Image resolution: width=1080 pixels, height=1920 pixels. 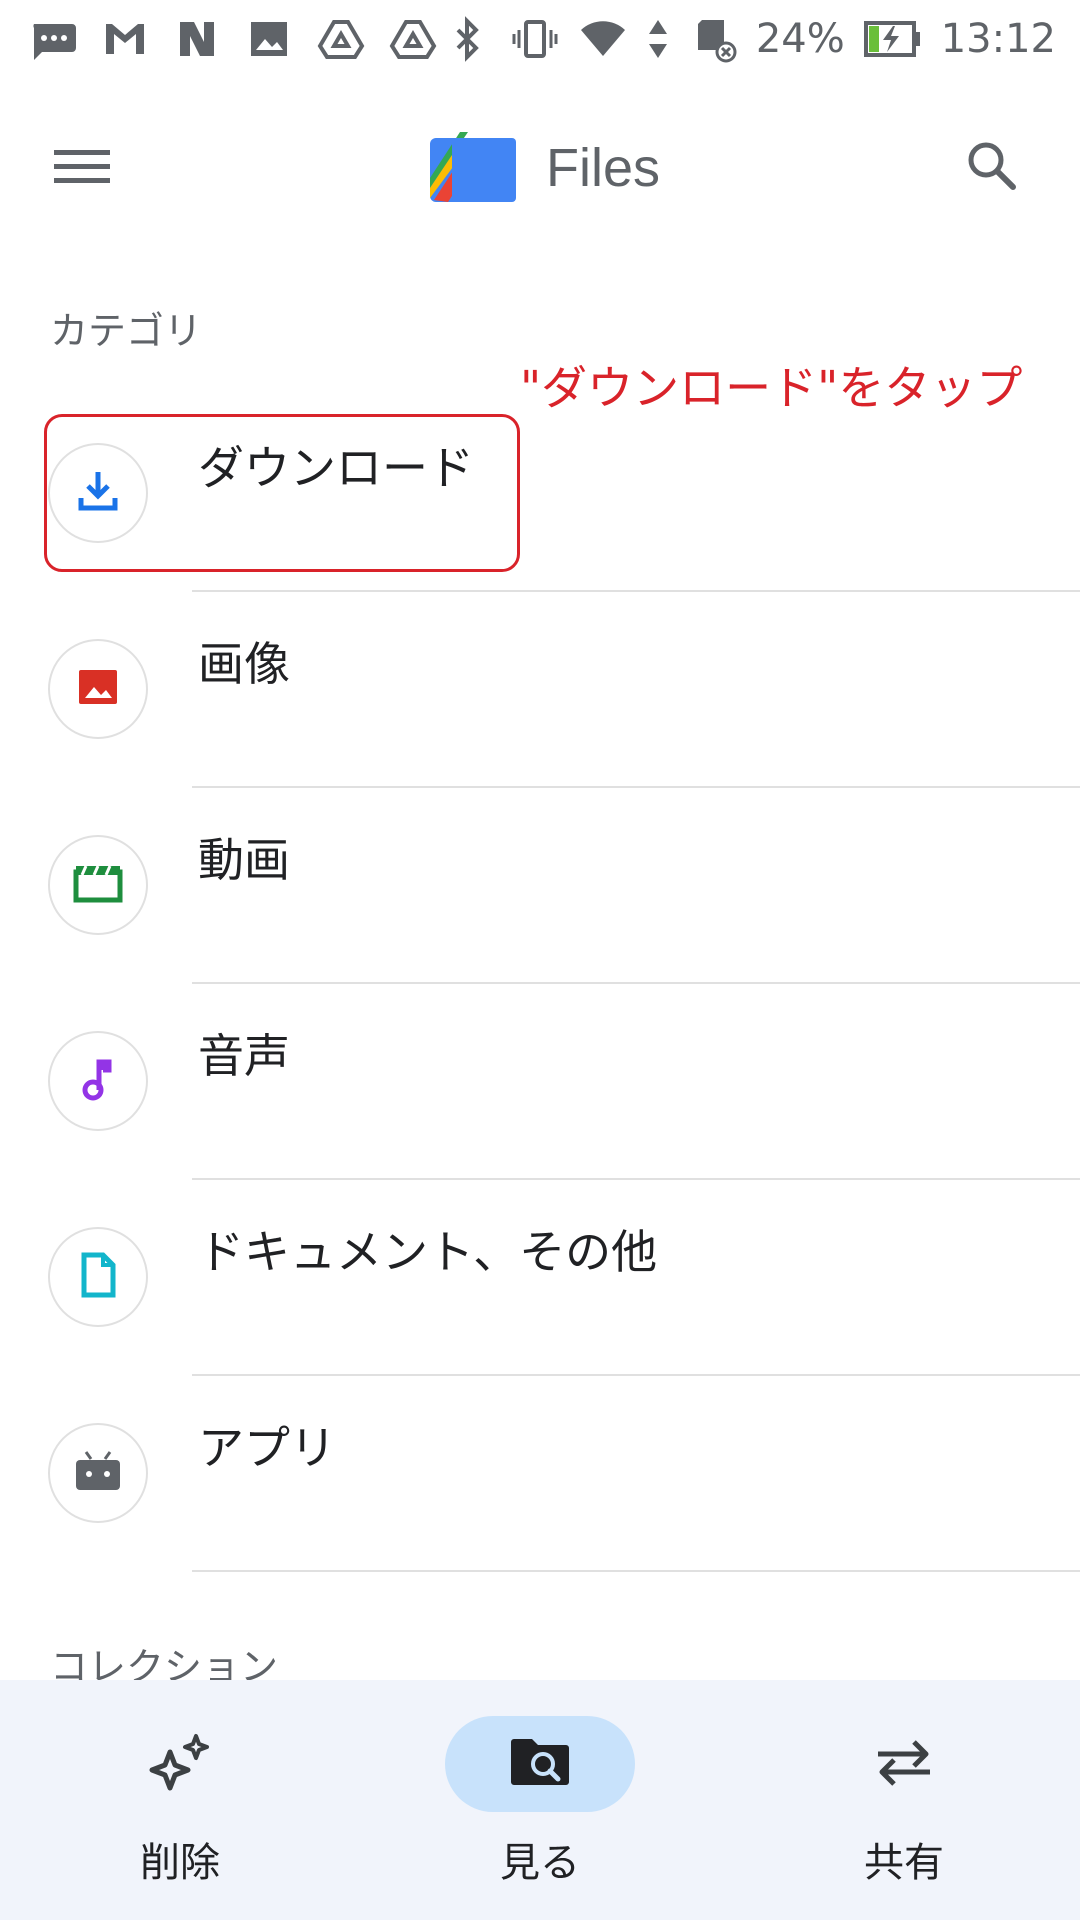 What do you see at coordinates (233, 39) in the screenshot?
I see `status-notification-icons` at bounding box center [233, 39].